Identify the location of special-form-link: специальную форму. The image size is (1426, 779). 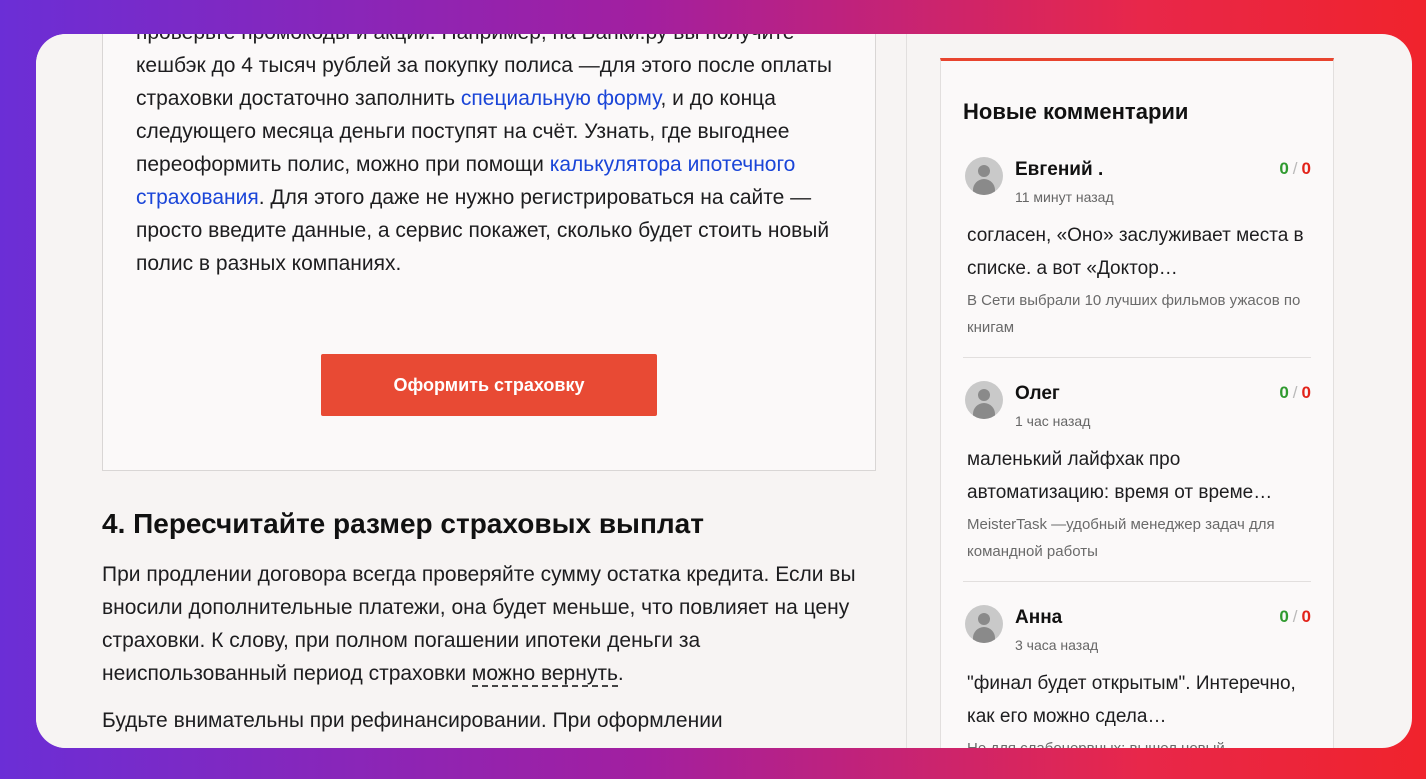
(561, 98).